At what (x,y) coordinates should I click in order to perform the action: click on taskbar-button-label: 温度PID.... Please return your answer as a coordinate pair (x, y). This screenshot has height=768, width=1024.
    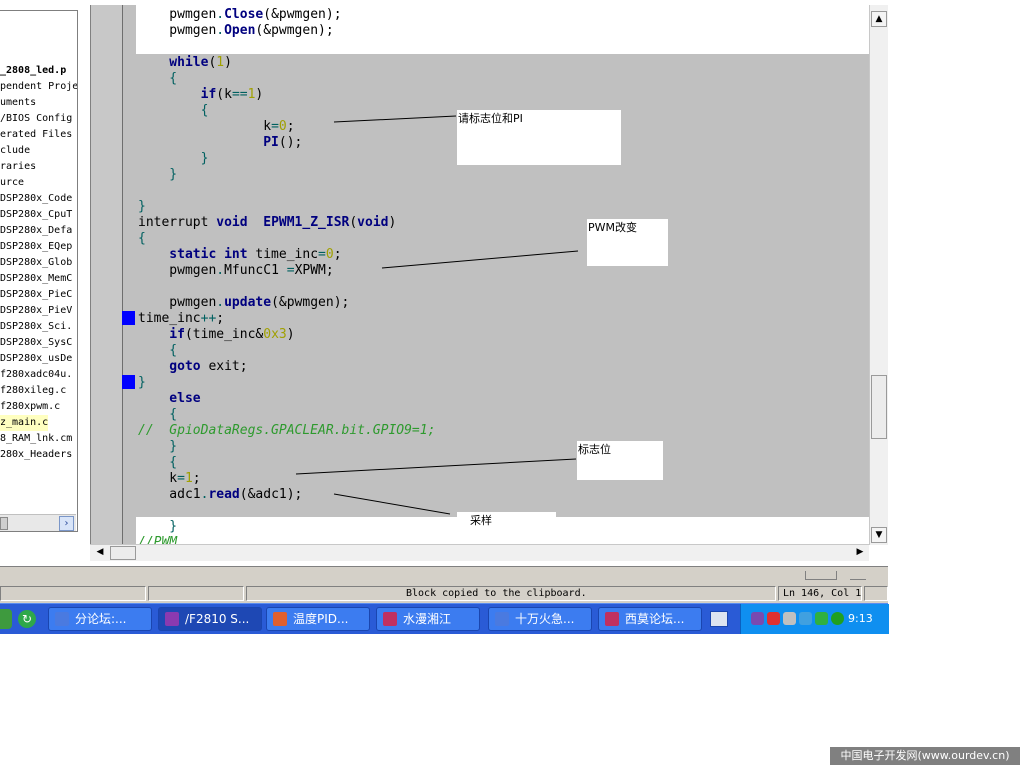
    Looking at the image, I should click on (321, 619).